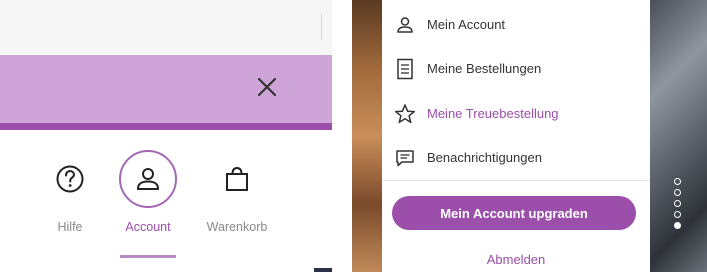  What do you see at coordinates (405, 114) in the screenshot?
I see `star-icon` at bounding box center [405, 114].